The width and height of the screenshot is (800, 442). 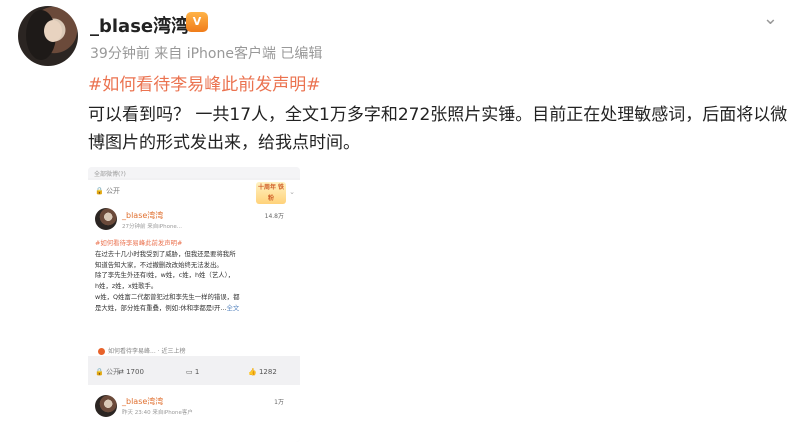 What do you see at coordinates (167, 307) in the screenshot?
I see `screenshot-line: 是大姓，部分姓有重叠，例如:休和李都是l开...全文` at bounding box center [167, 307].